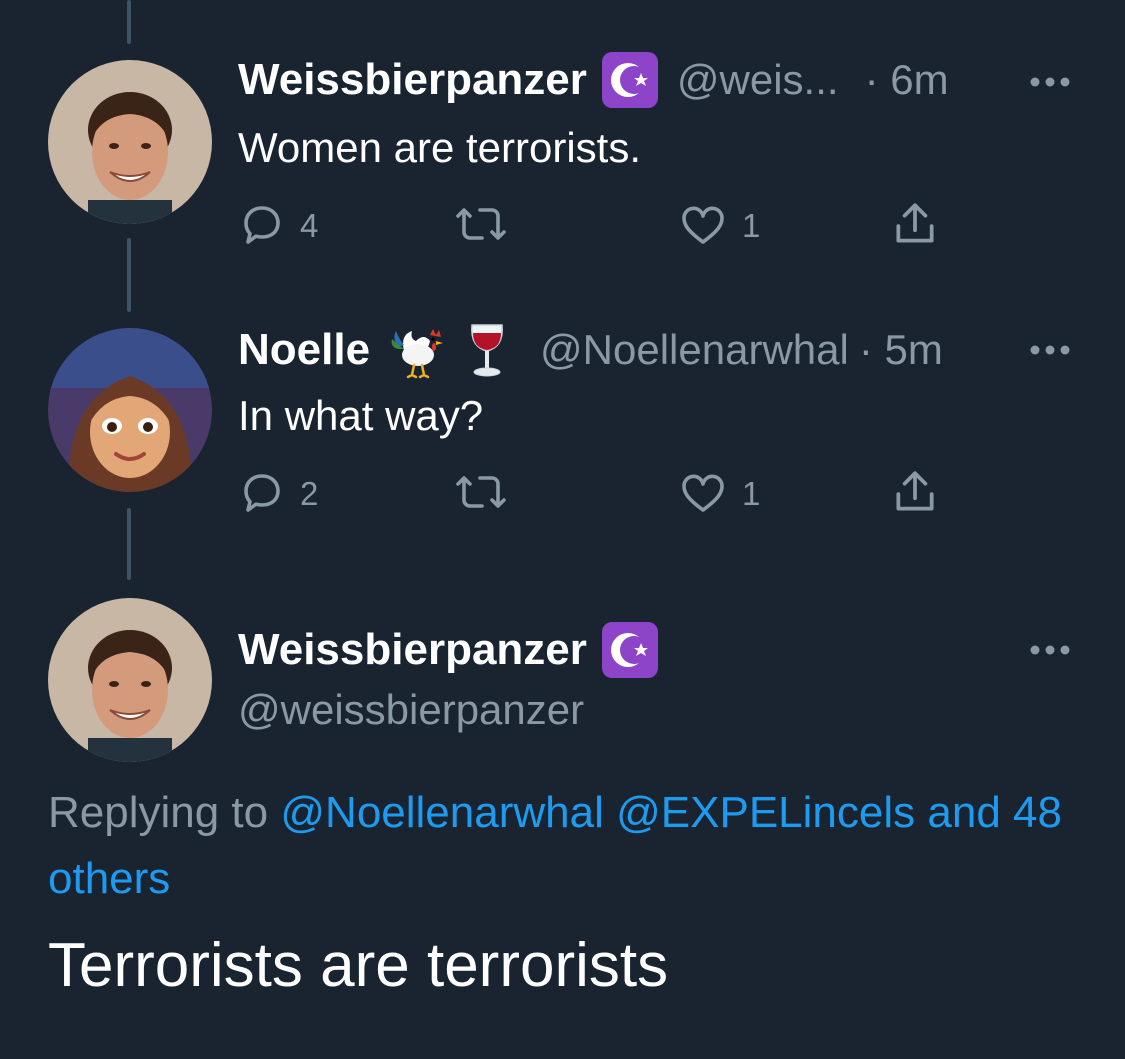  What do you see at coordinates (411, 710) in the screenshot?
I see `user-handle: @weissbierpanzer` at bounding box center [411, 710].